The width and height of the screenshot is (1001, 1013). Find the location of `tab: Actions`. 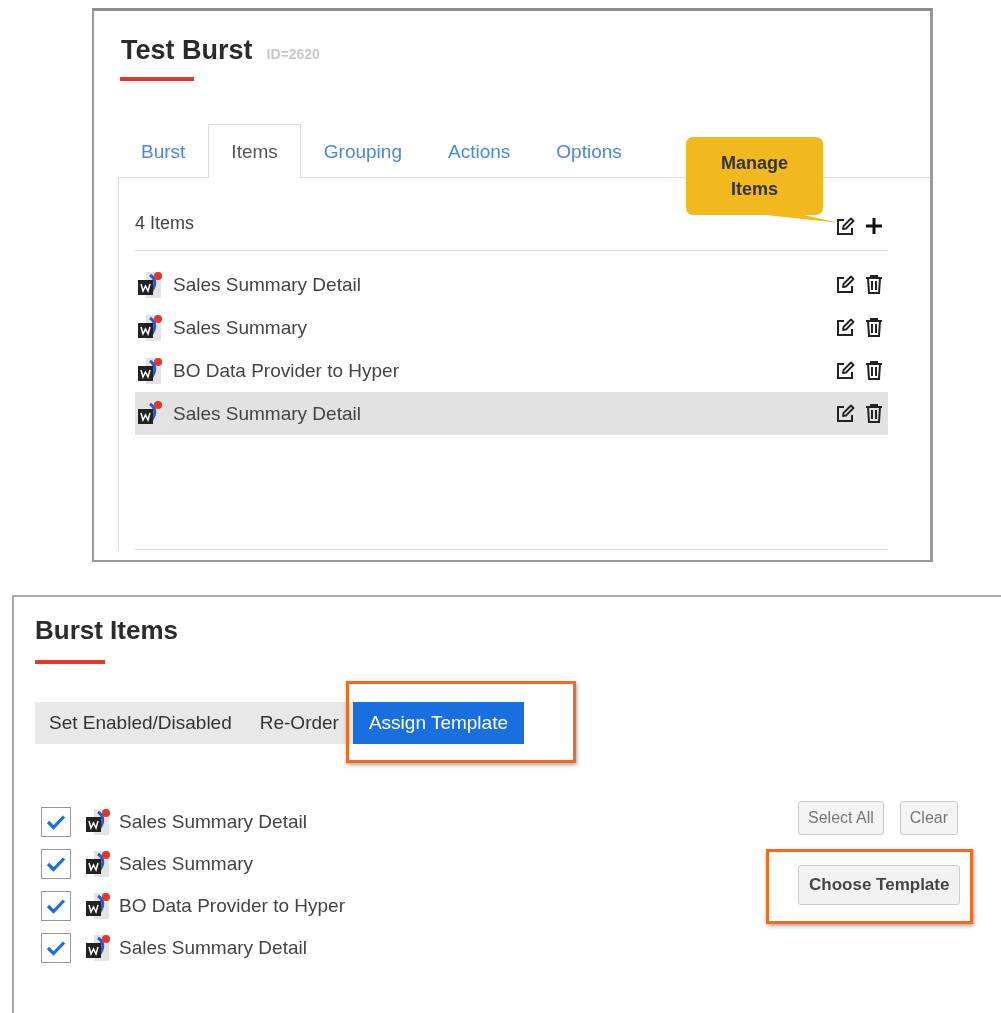

tab: Actions is located at coordinates (479, 150).